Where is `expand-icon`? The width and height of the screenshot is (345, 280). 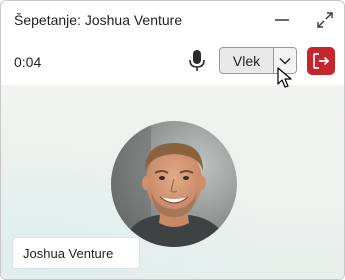
expand-icon is located at coordinates (325, 20).